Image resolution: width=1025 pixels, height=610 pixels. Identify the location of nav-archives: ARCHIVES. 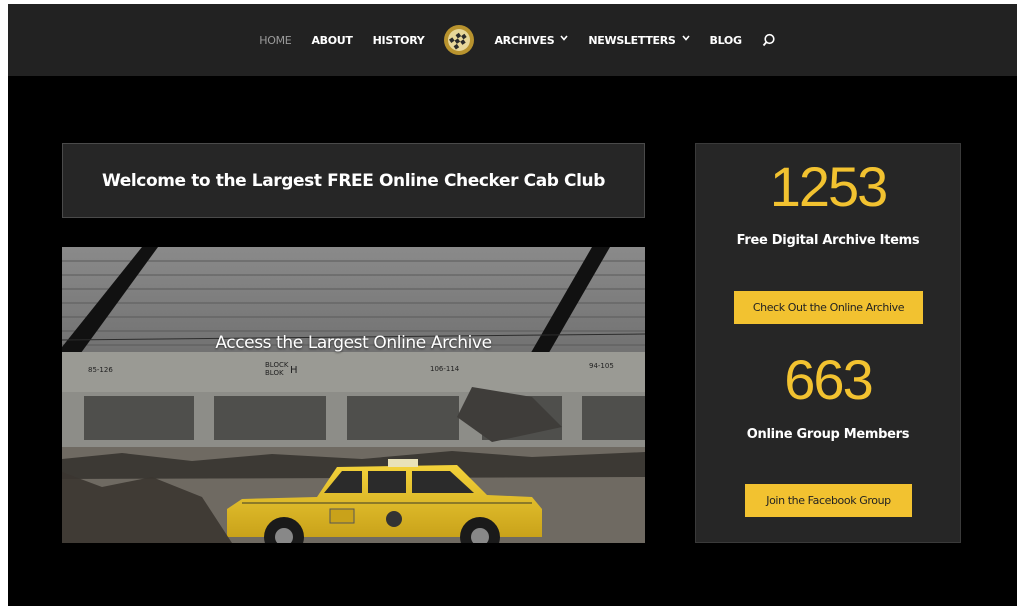
(531, 40).